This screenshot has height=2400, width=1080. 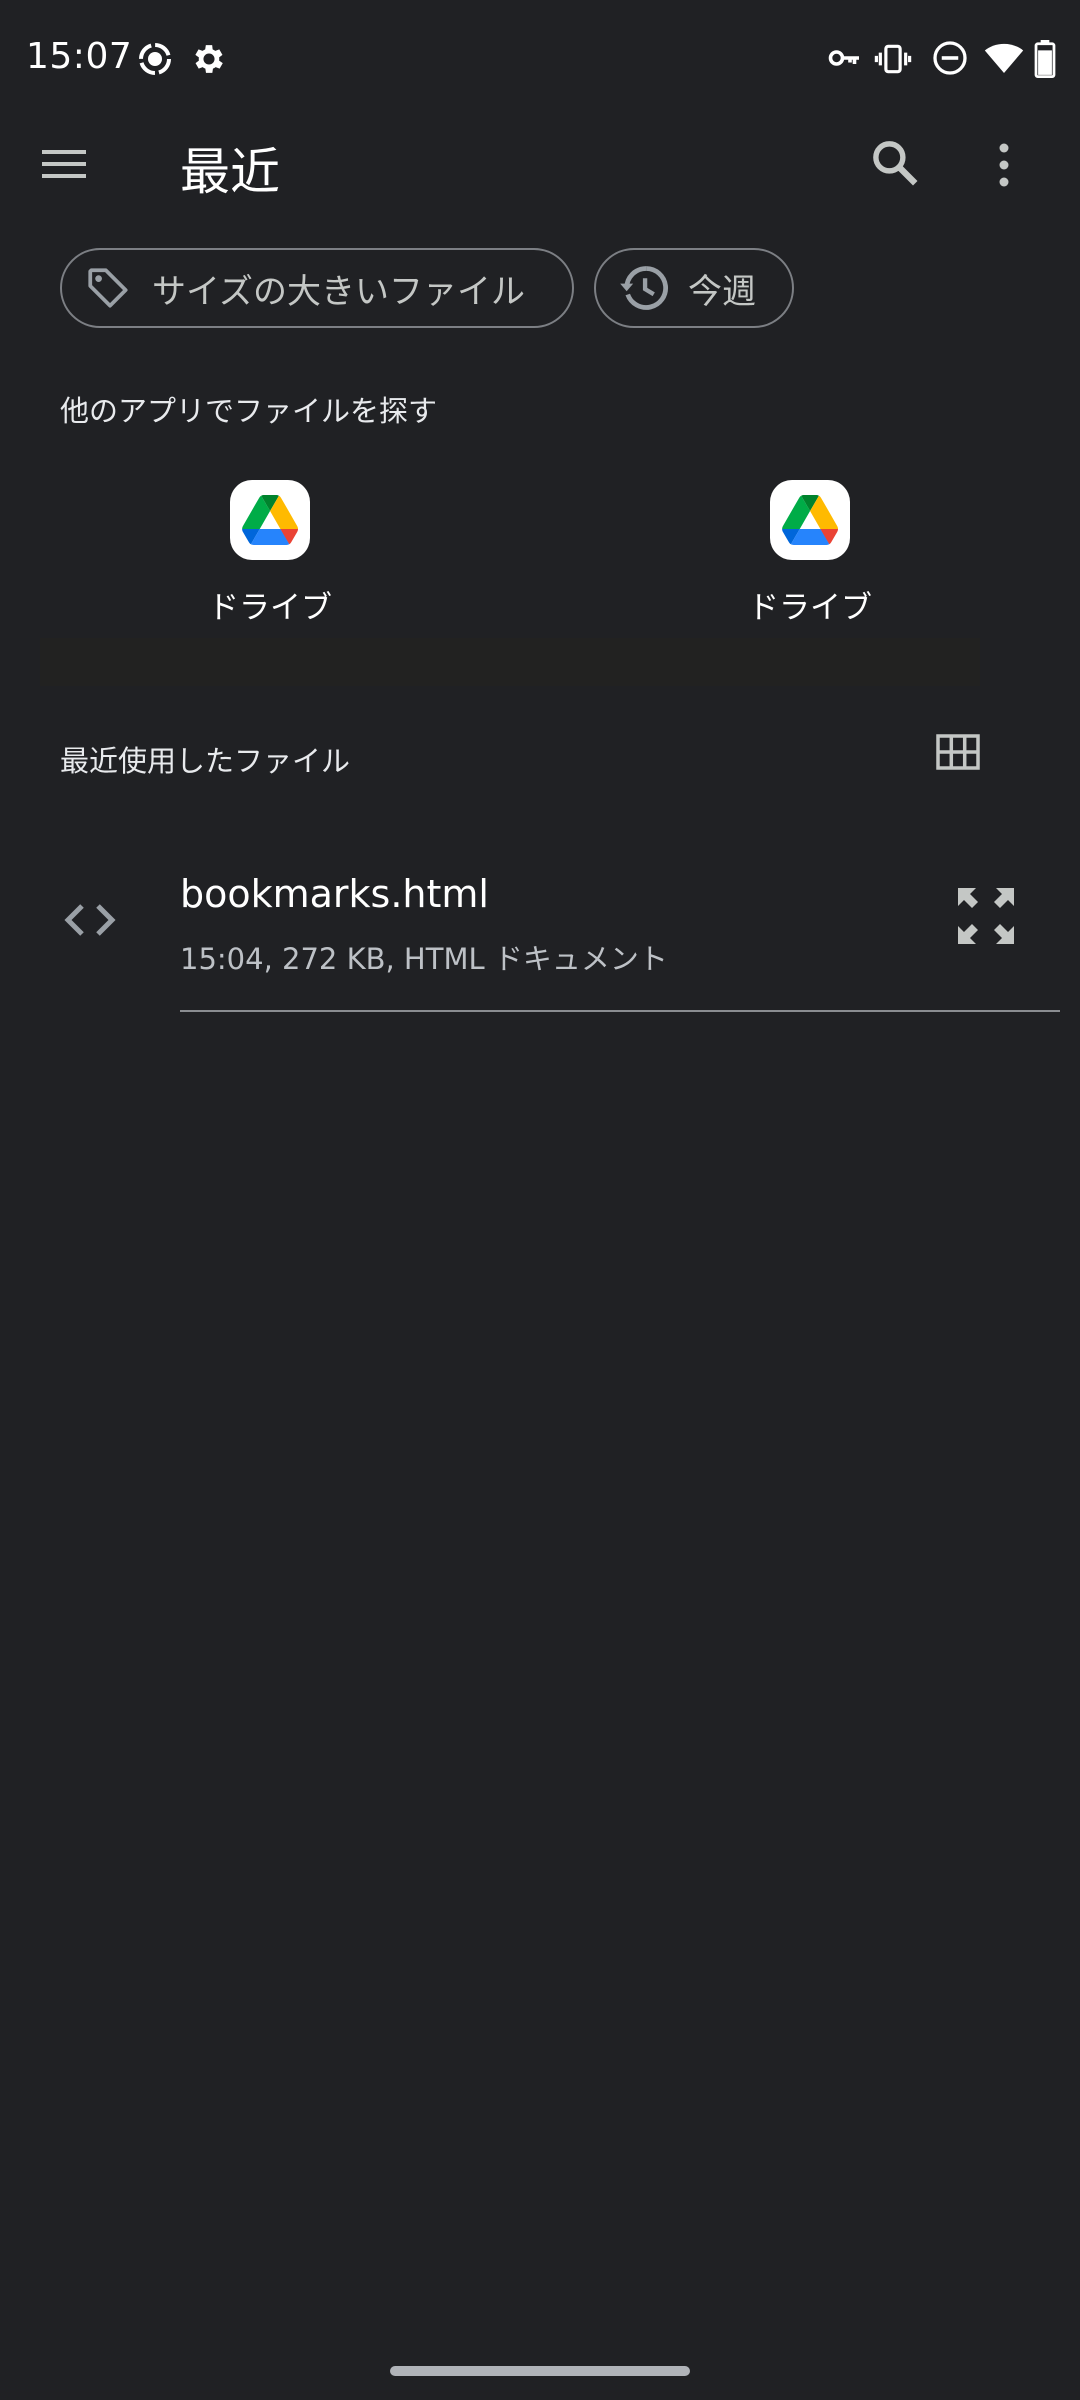 What do you see at coordinates (893, 61) in the screenshot?
I see `vibrate-icon` at bounding box center [893, 61].